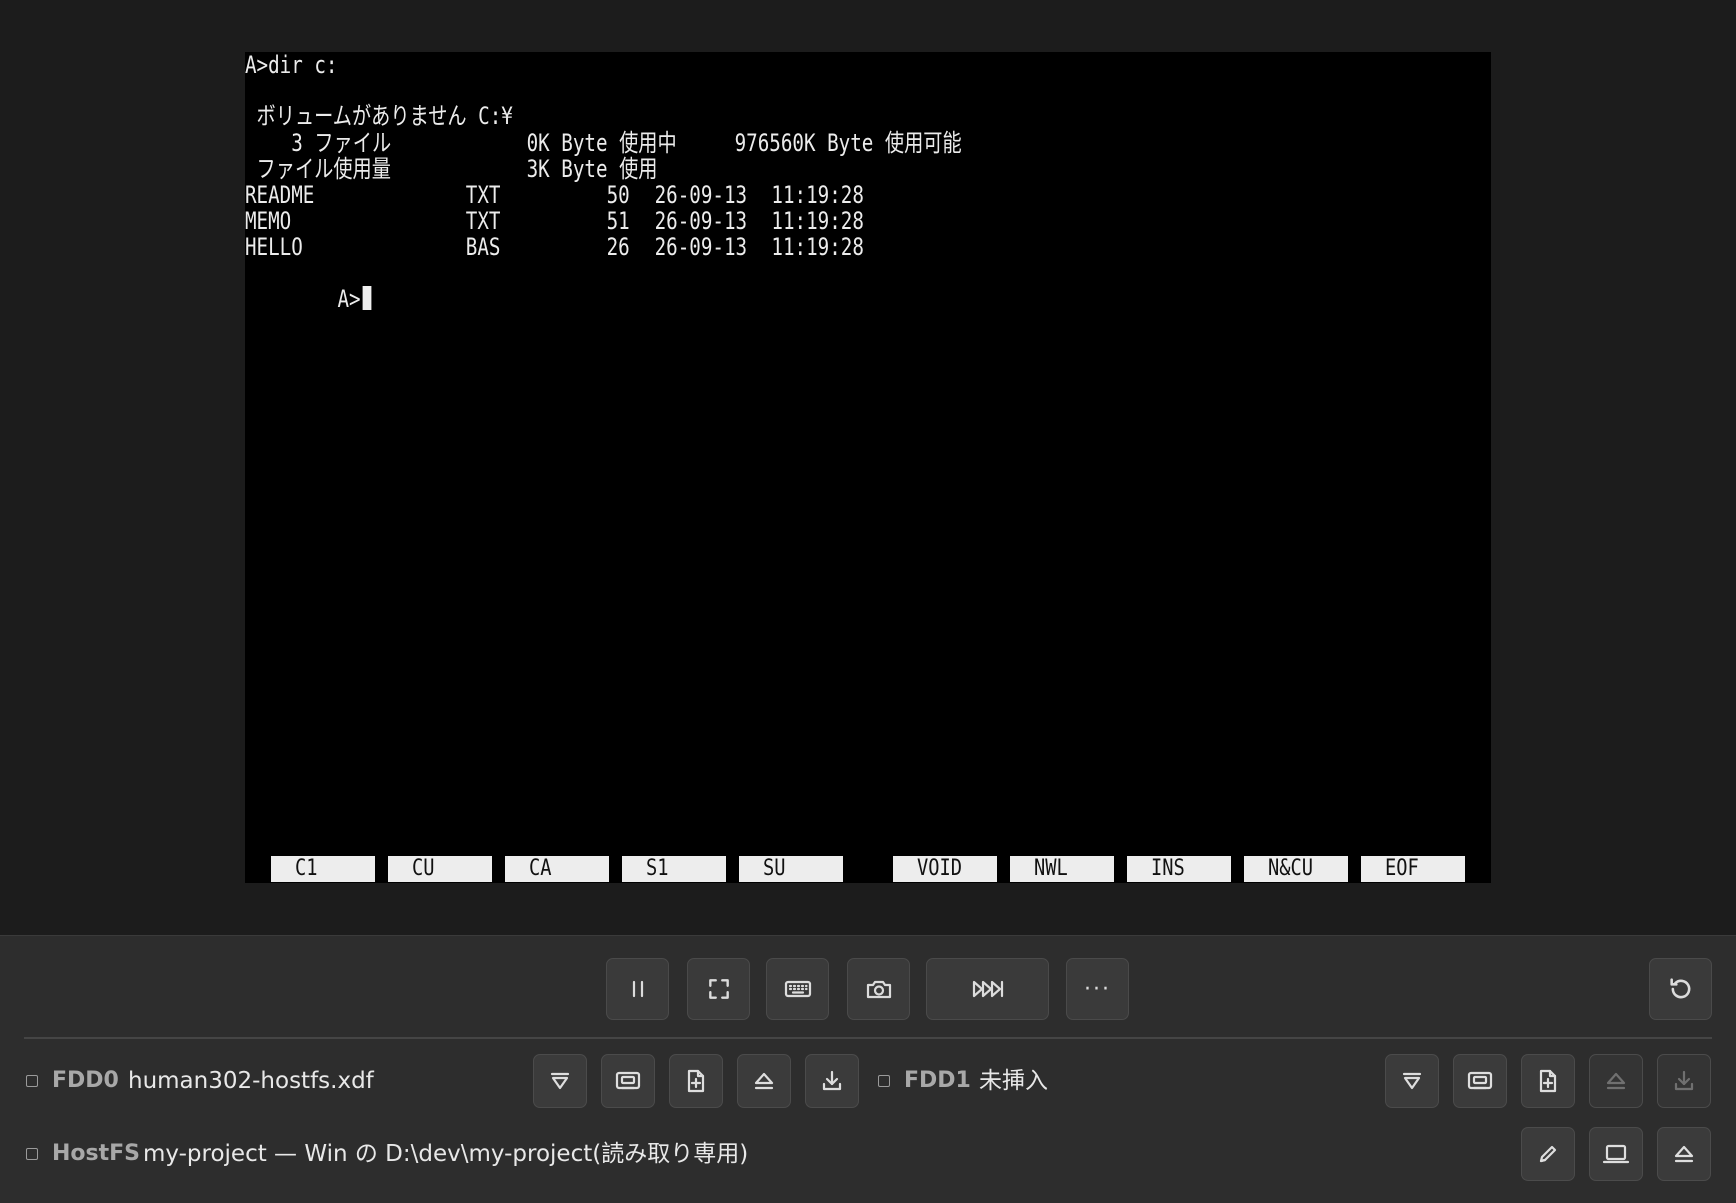 Image resolution: width=1736 pixels, height=1203 pixels. I want to click on pause-button, so click(637, 989).